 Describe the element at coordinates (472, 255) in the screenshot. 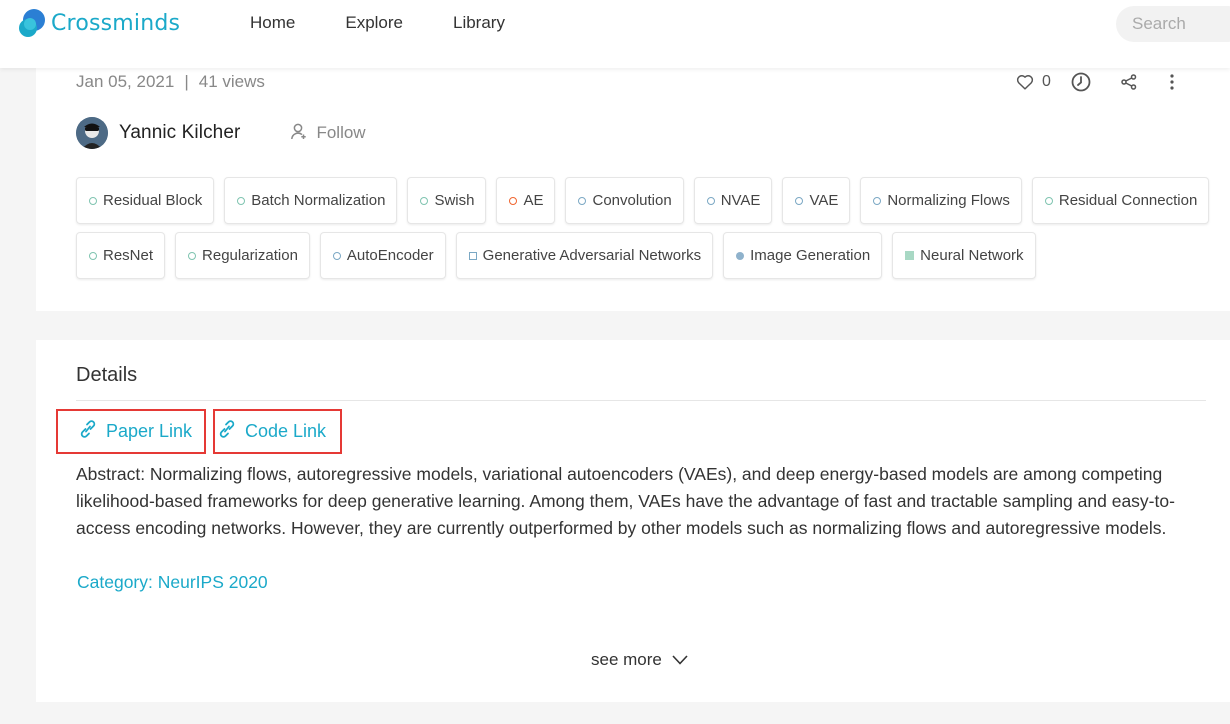

I see `square-outline-icon` at that location.